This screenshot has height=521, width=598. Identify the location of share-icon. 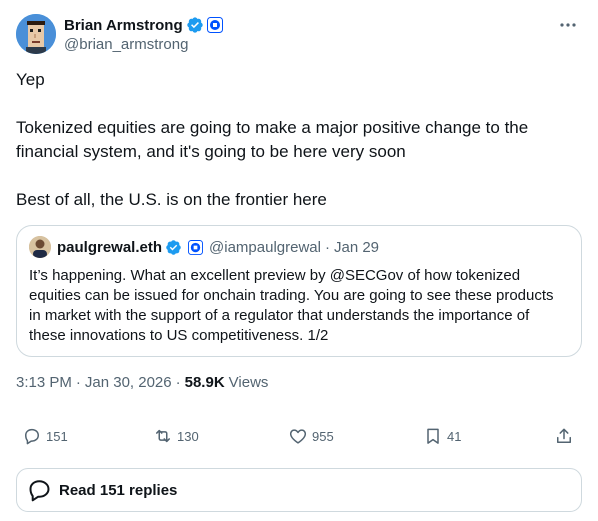
(564, 435).